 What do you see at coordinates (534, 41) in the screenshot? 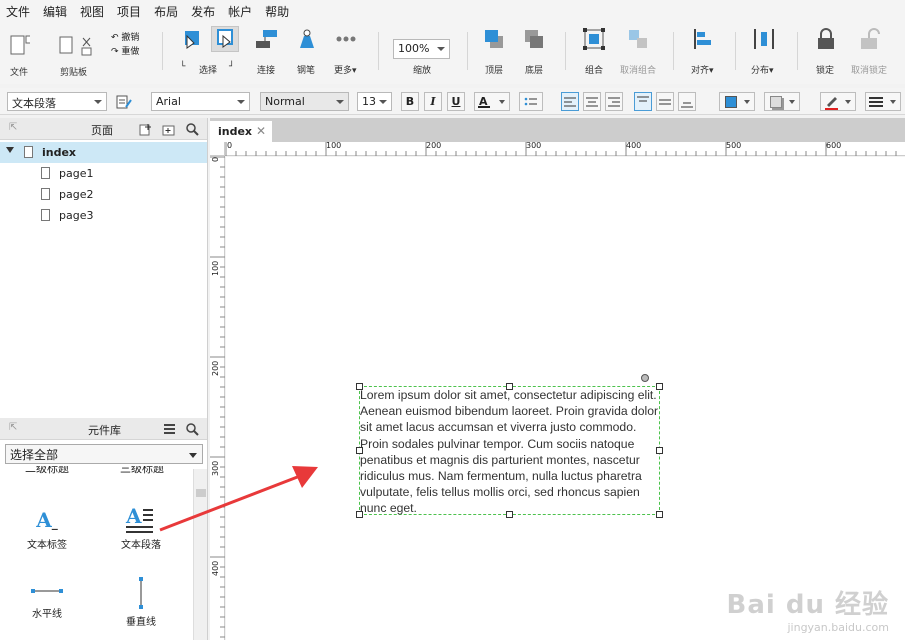
I see `send-to-back-button` at bounding box center [534, 41].